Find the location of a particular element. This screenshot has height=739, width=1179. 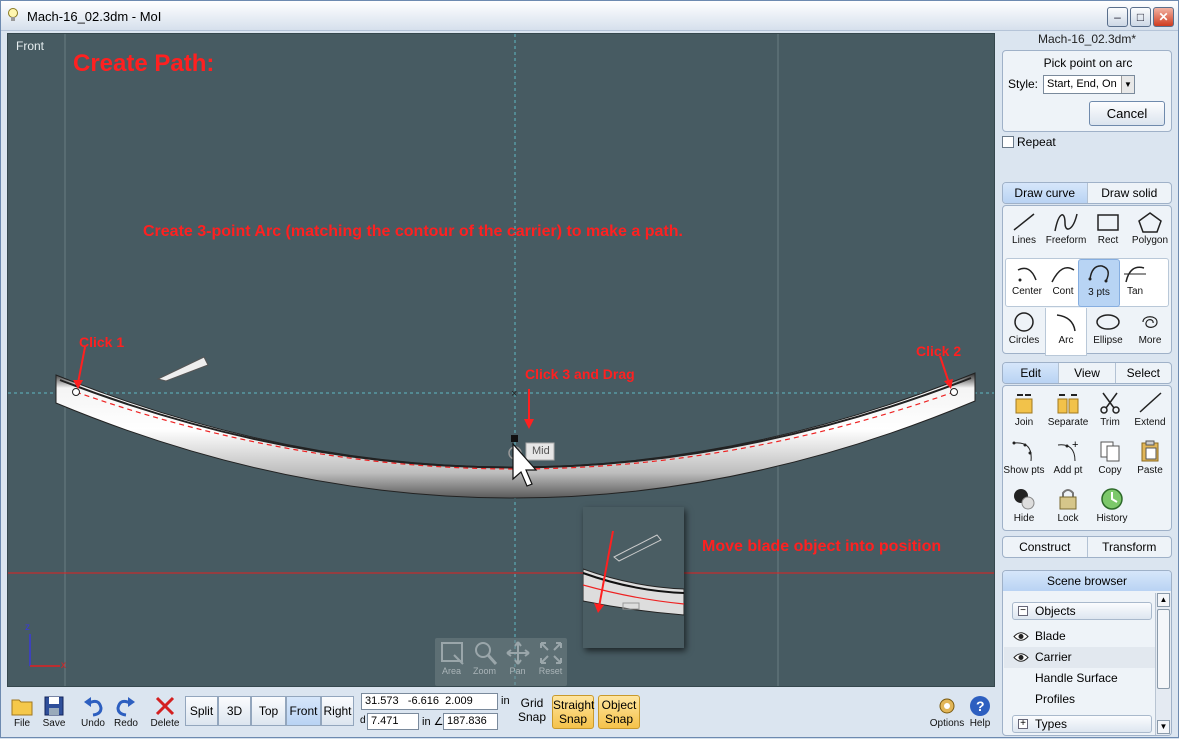

rect-tool: Rect is located at coordinates (1108, 232).